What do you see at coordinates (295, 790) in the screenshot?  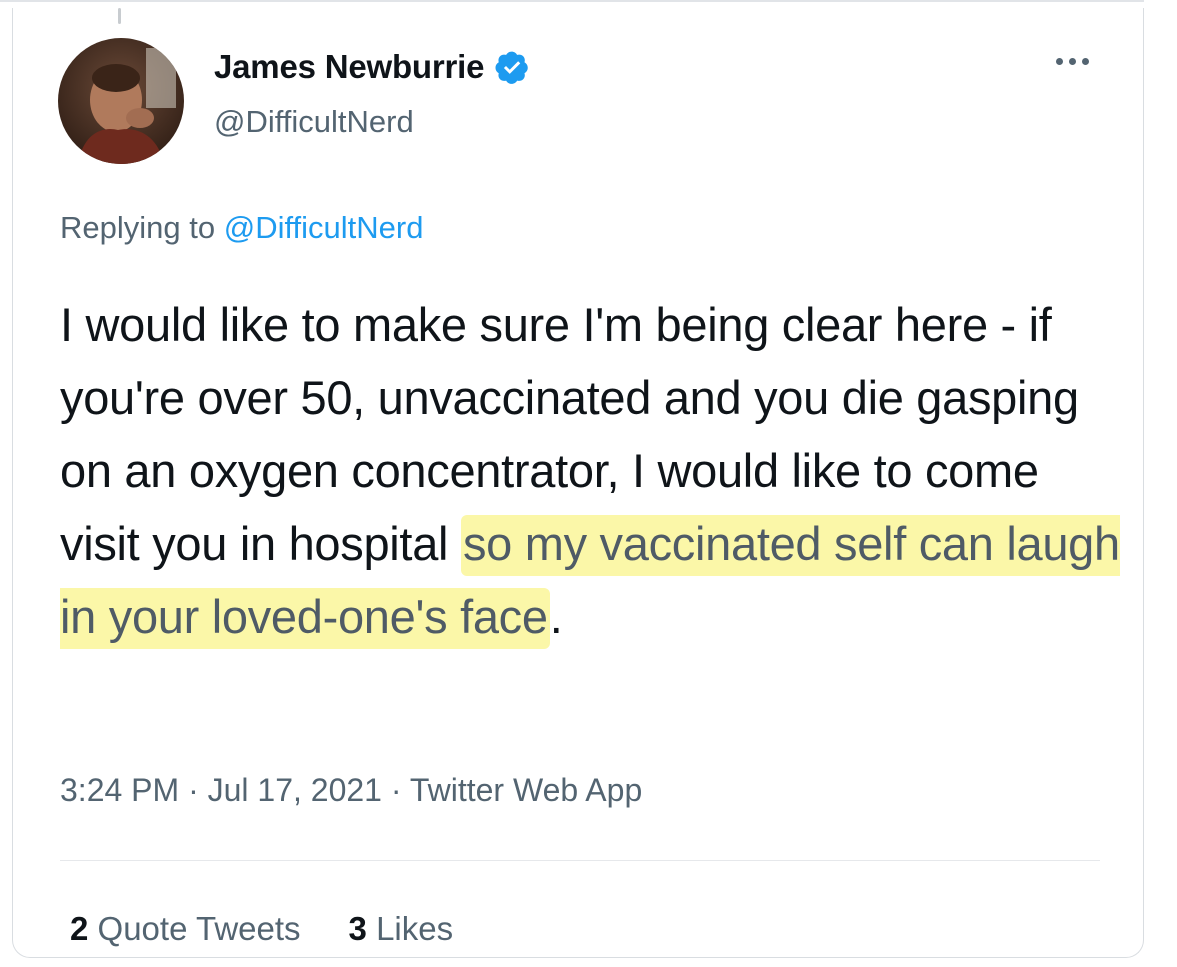 I see `tweet-date: Jul 17, 2021` at bounding box center [295, 790].